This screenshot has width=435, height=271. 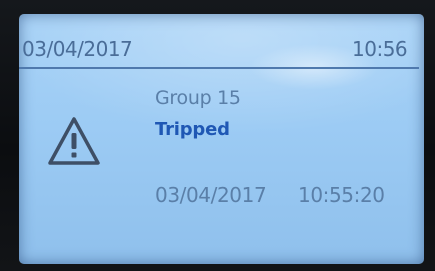 I want to click on alarm-status: Tripped, so click(x=192, y=129).